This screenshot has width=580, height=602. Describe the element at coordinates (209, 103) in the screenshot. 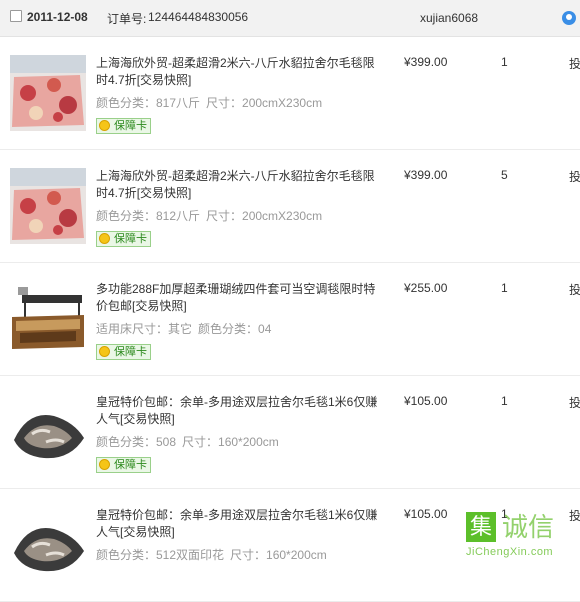

I see `sku-attributes: 颜色分类：817八斤 尺寸：200cmX230cm` at that location.